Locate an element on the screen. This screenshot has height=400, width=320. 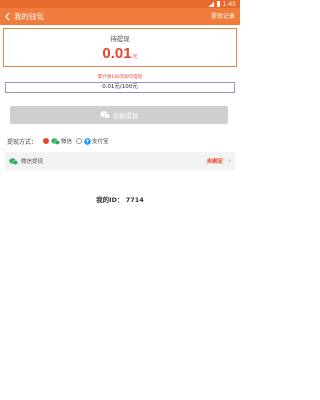
progress-bar: 0.01元/100元 is located at coordinates (120, 87).